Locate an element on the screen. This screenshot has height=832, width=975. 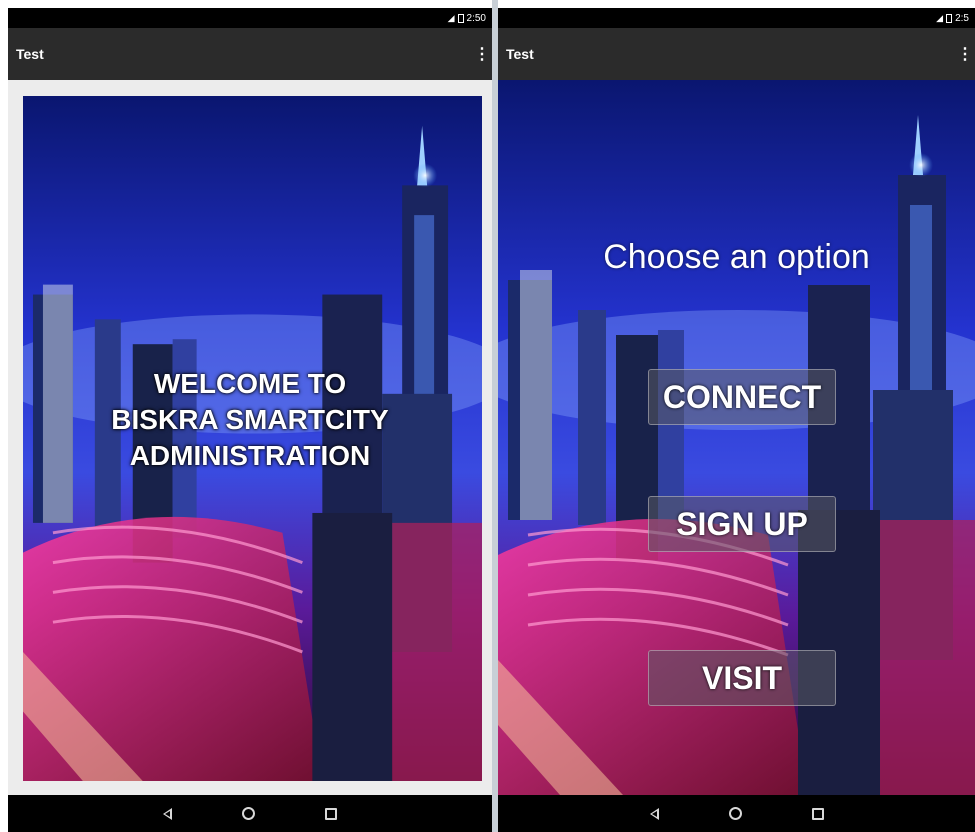
status-bar: ◢ 2:5 is located at coordinates (736, 18).